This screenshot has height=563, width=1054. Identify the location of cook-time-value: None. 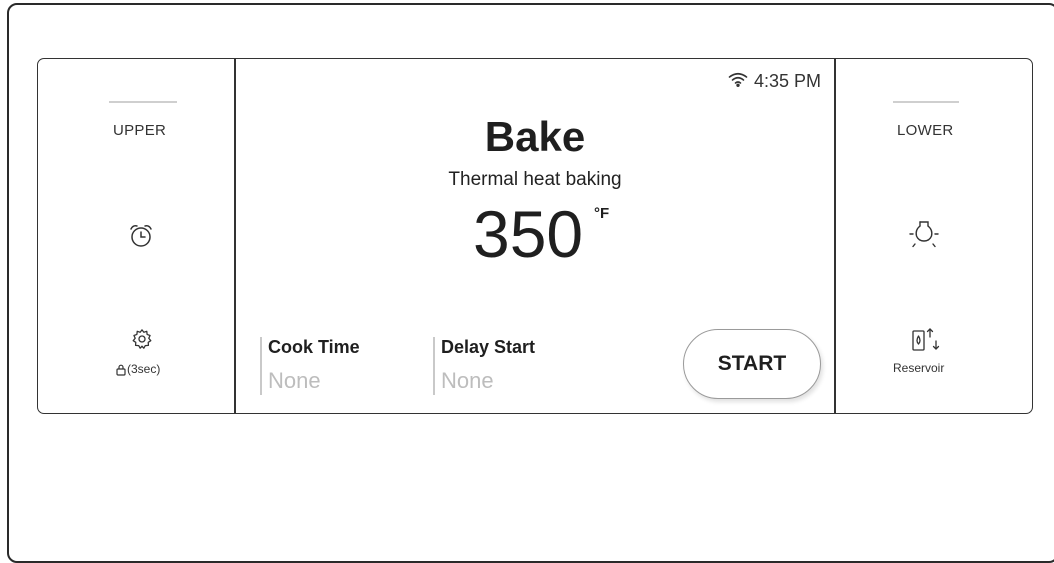
(294, 380).